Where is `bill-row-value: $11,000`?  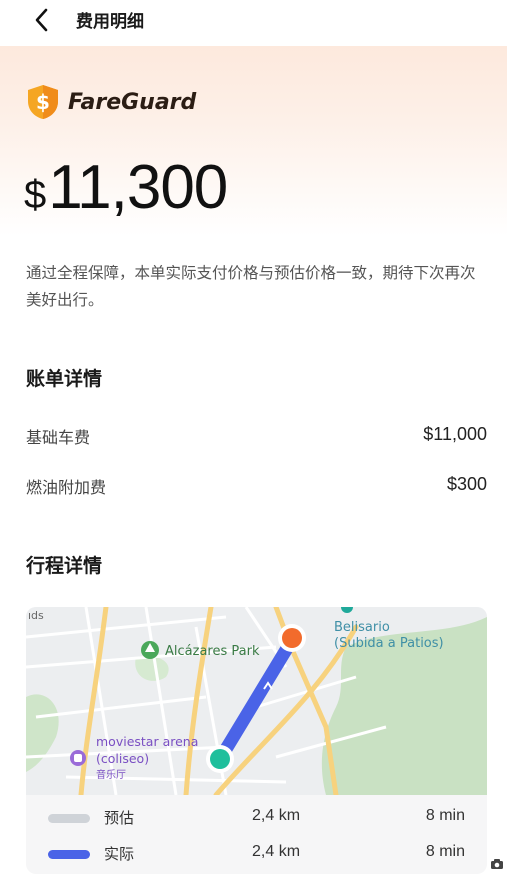 bill-row-value: $11,000 is located at coordinates (455, 434).